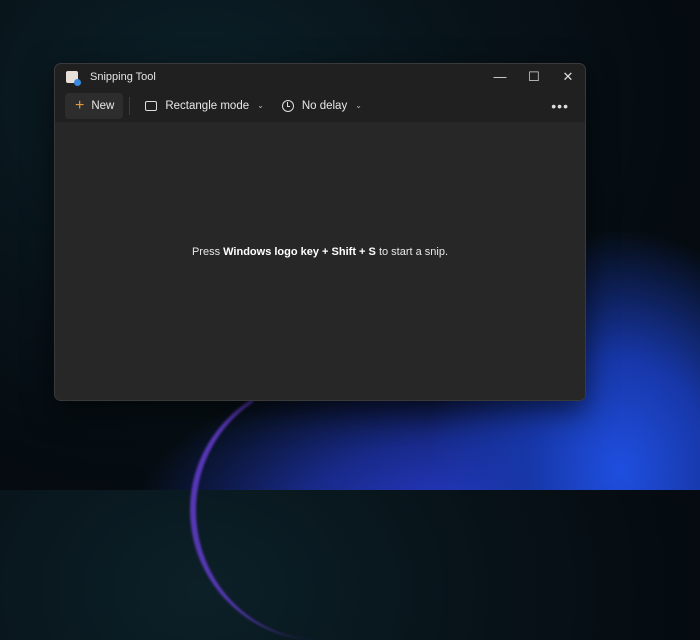 The height and width of the screenshot is (640, 700). I want to click on window-title: Snipping Tool, so click(123, 76).